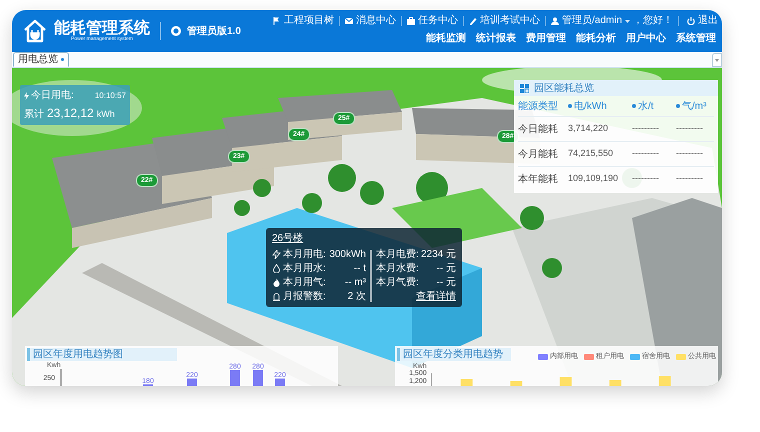  I want to click on flame-icon, so click(276, 282).